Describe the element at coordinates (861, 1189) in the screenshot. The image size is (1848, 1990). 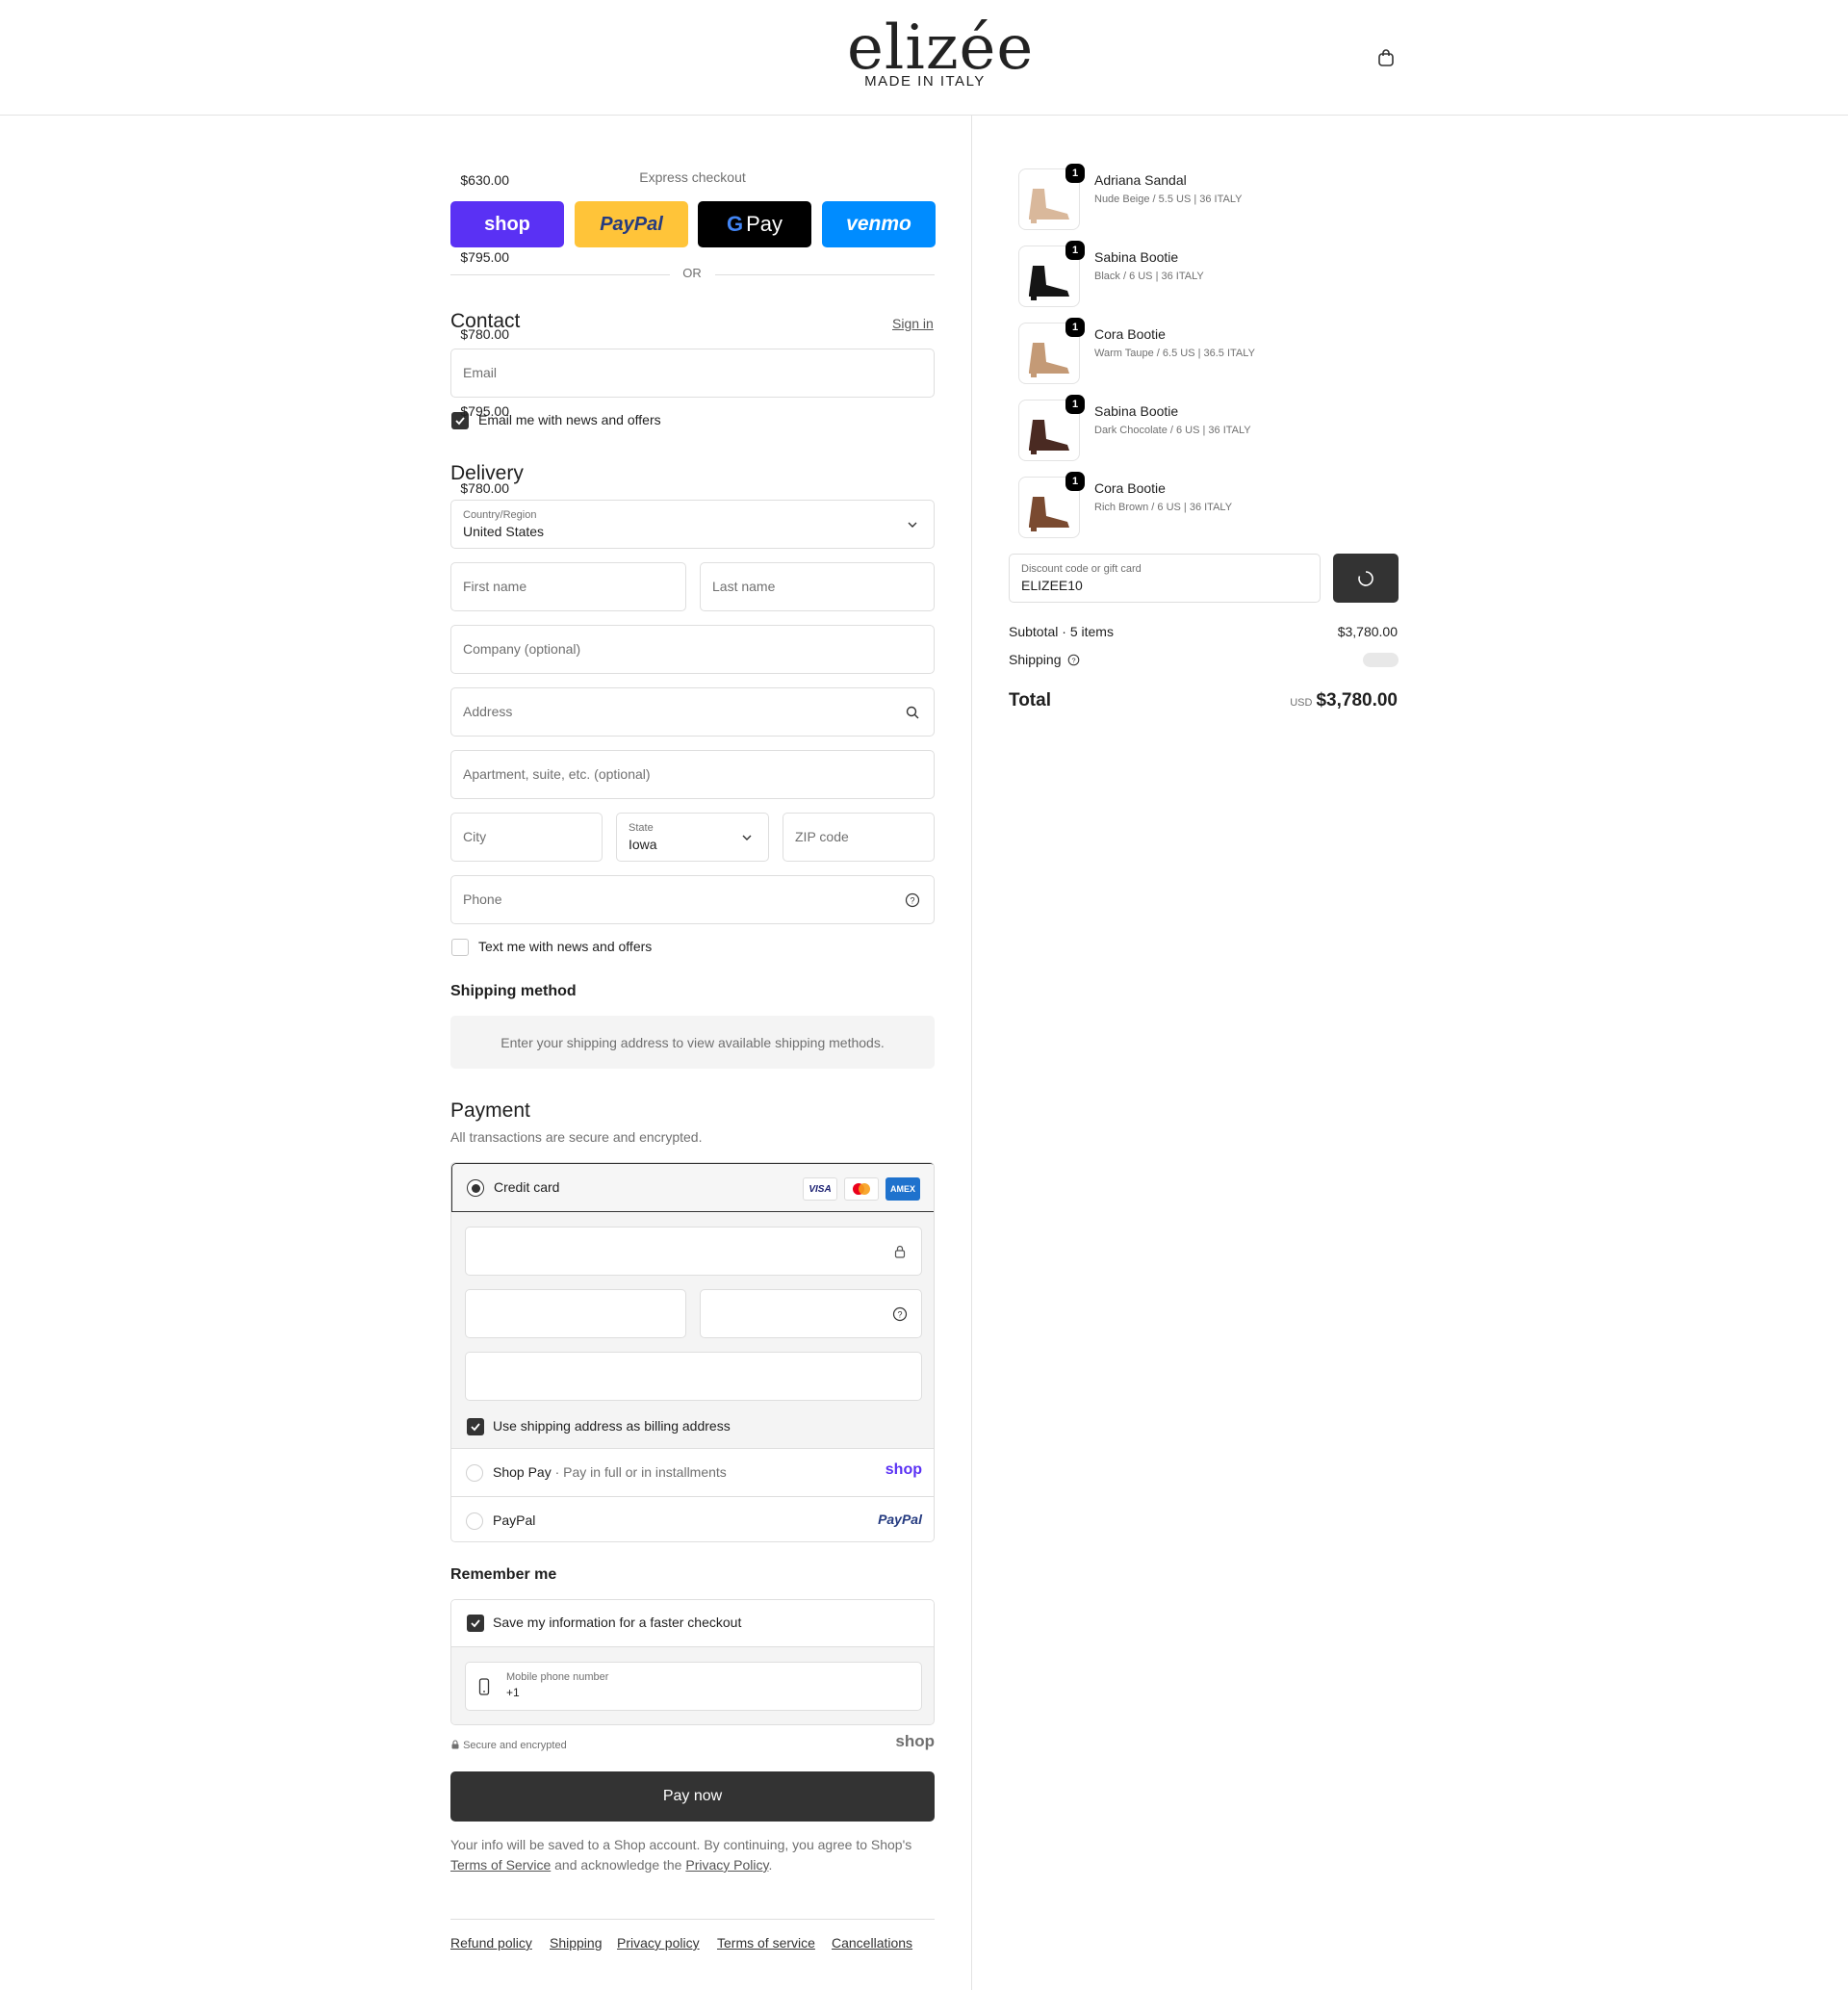
I see `mastercard-icon` at that location.